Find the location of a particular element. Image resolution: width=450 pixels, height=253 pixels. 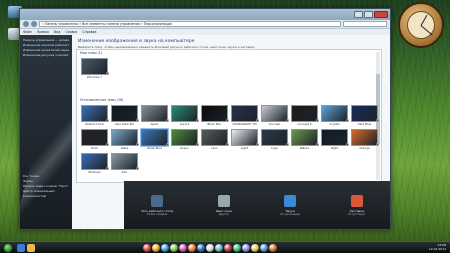

theme-item: Orange is located at coordinates (365, 139).